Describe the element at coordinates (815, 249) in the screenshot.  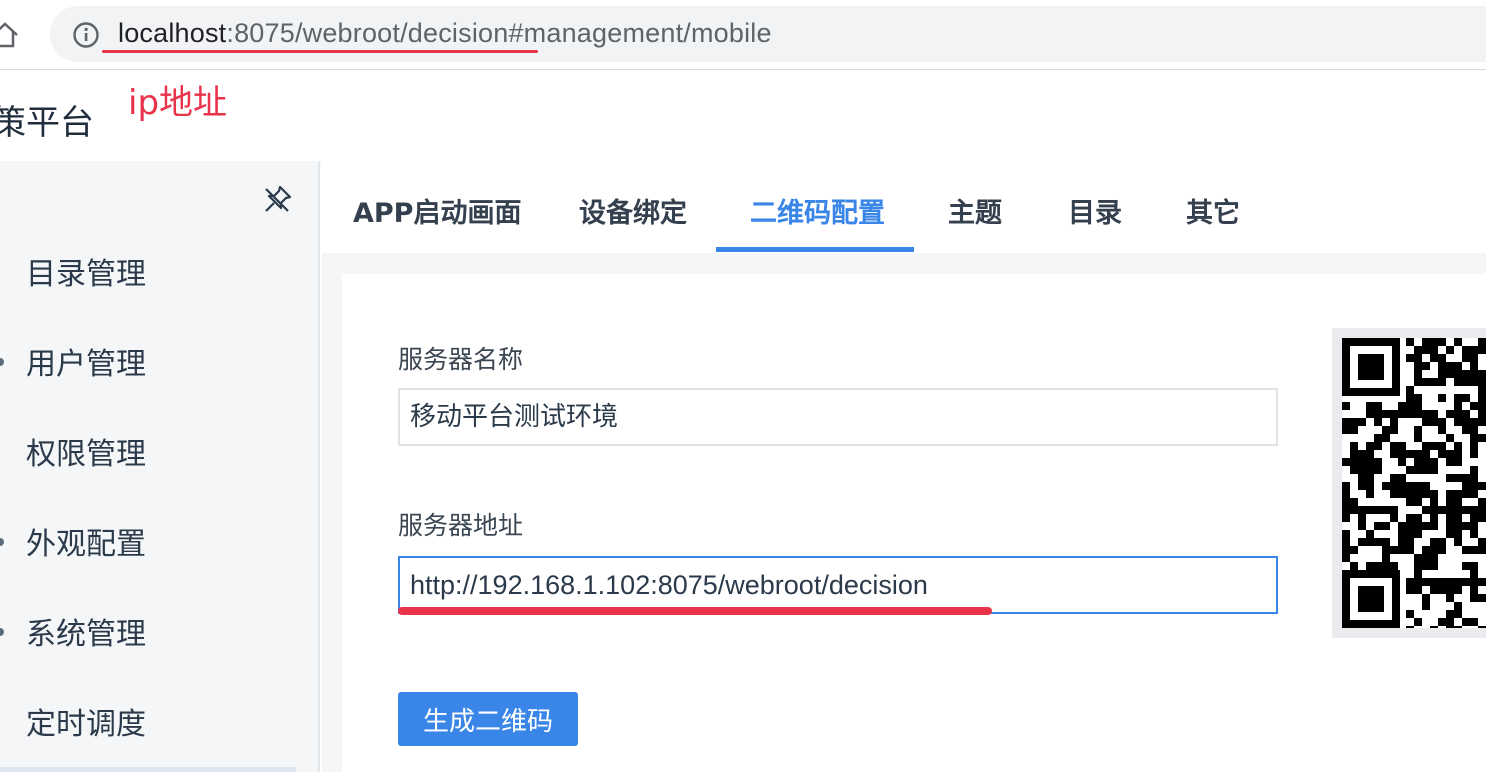
I see `active-tab-indicator` at that location.